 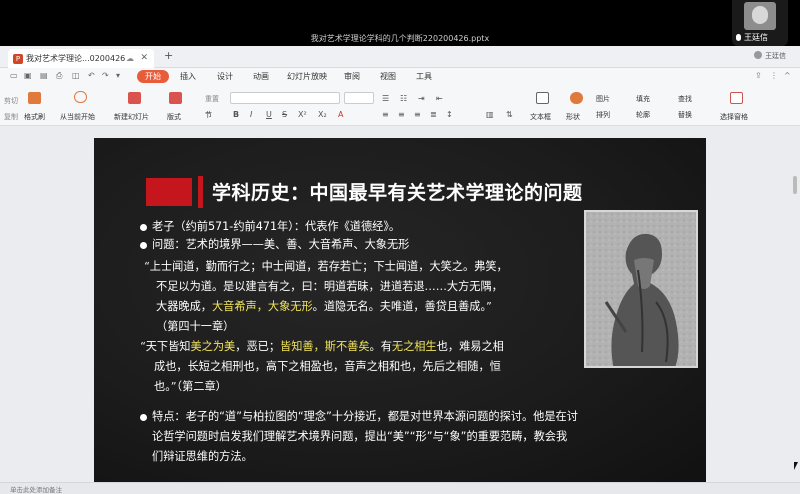 I want to click on new-slide-icon, so click(x=134, y=98).